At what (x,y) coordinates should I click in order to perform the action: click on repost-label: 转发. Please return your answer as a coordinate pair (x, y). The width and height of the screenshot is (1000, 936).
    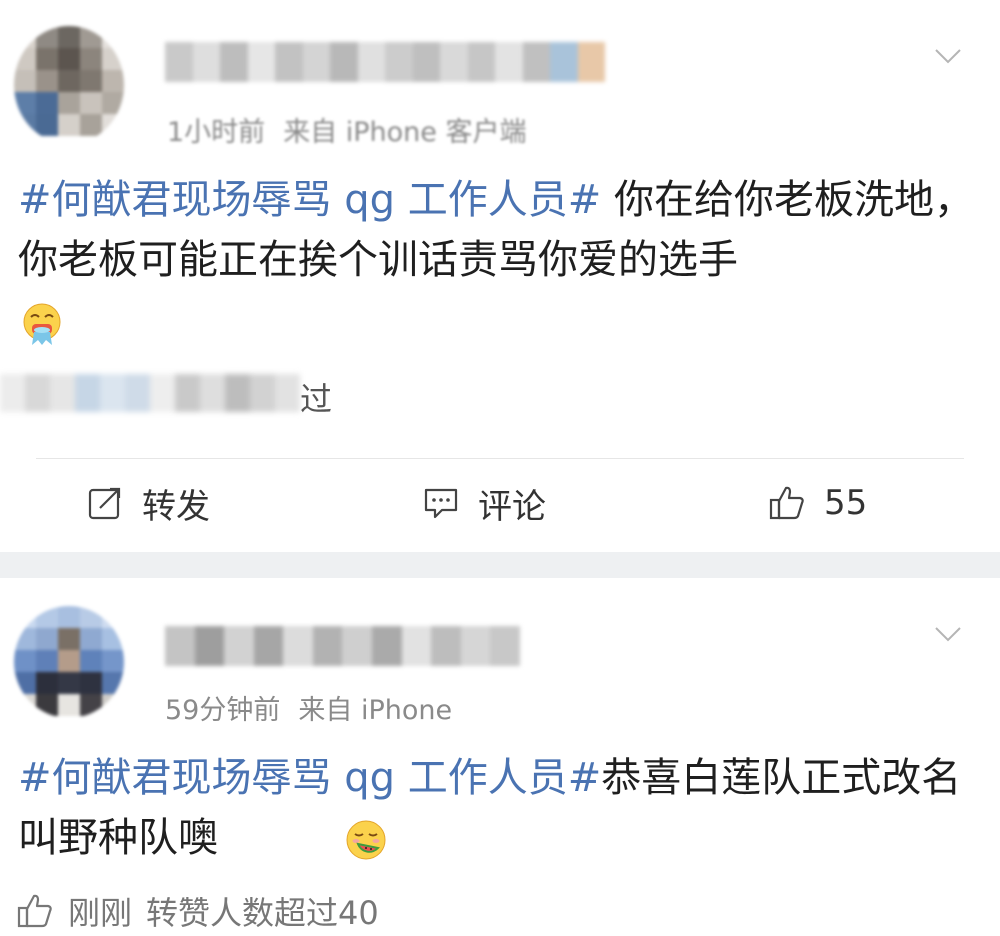
    Looking at the image, I should click on (176, 506).